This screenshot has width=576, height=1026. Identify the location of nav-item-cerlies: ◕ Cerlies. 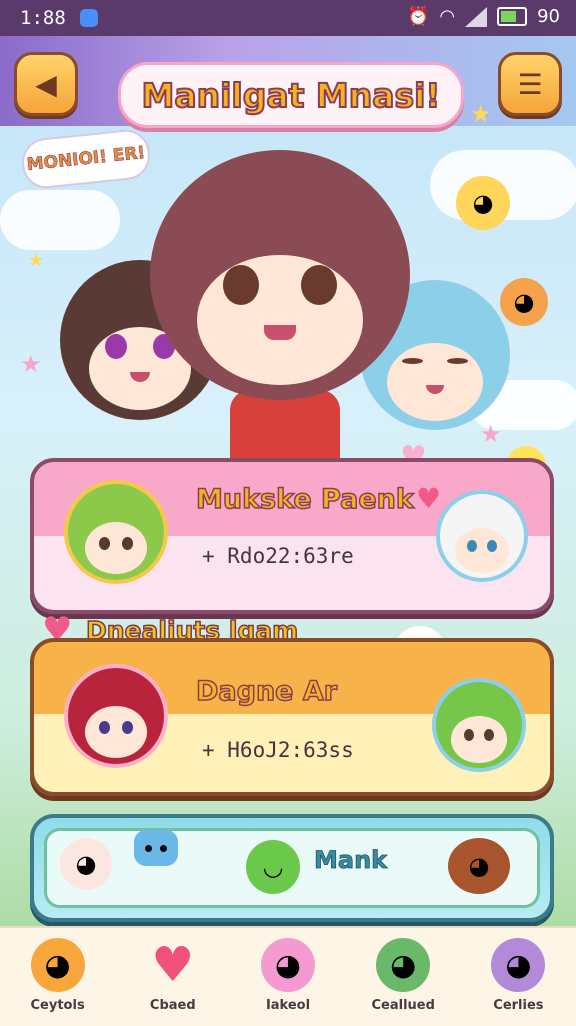
(518, 977).